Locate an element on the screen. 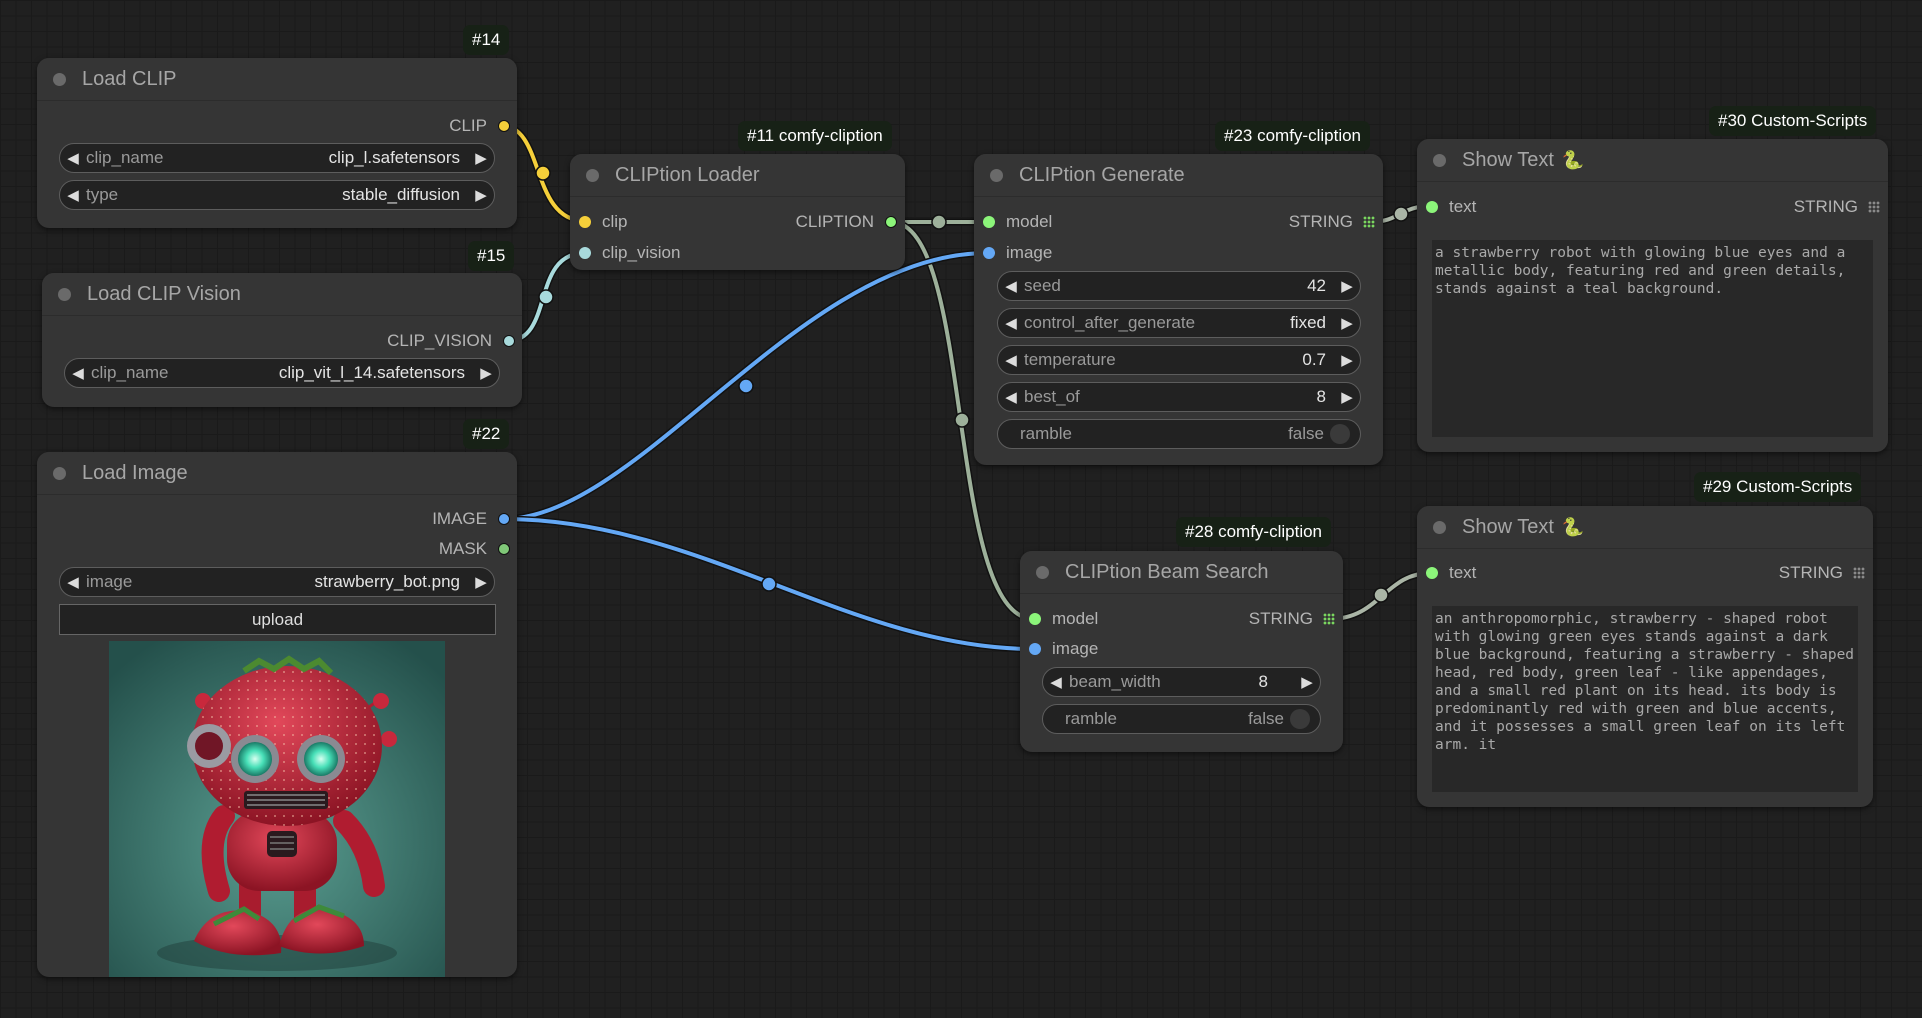  node-header: CLIPtion Loader is located at coordinates (737, 175).